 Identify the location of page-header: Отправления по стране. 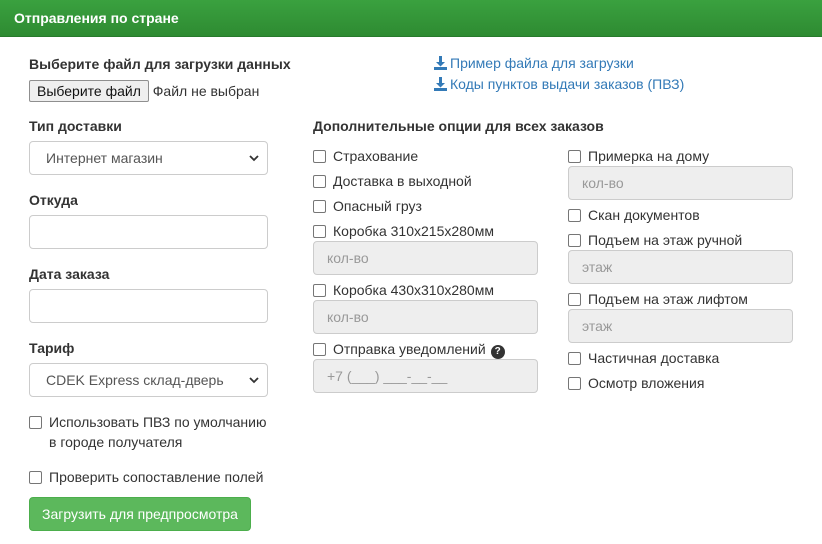
(411, 18).